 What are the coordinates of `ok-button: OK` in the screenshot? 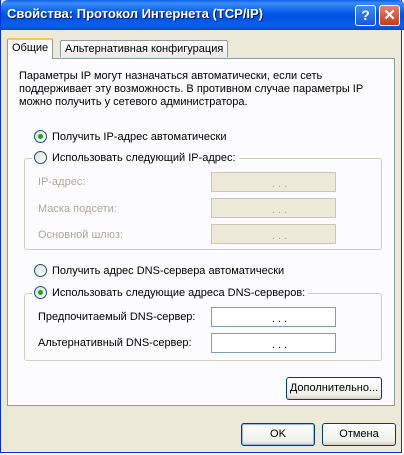 It's located at (278, 434).